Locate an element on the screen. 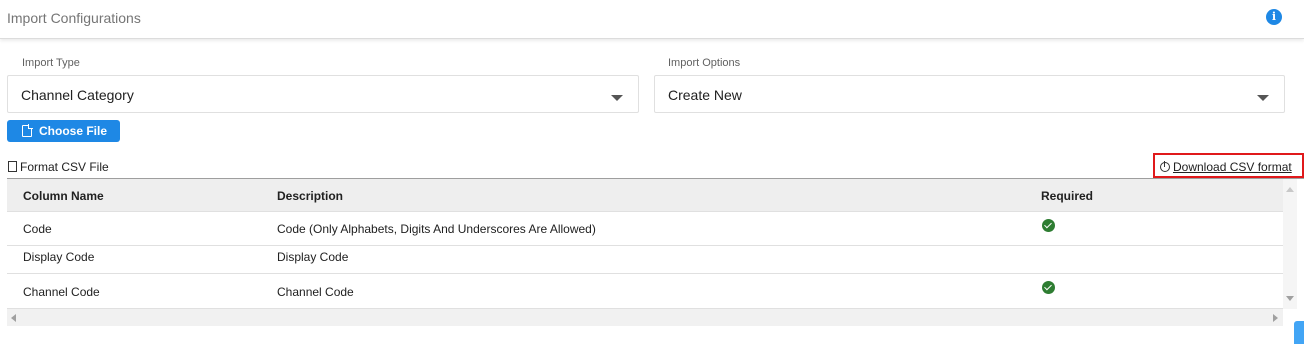  format-csv-heading: Format CSV File is located at coordinates (58, 167).